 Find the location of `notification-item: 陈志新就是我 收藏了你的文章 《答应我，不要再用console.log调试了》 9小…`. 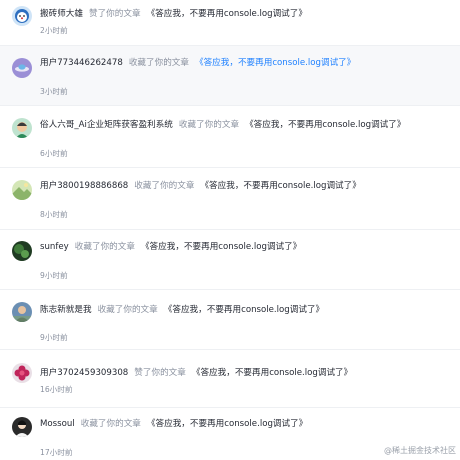

notification-item: 陈志新就是我 收藏了你的文章 《答应我，不要再用console.log调试了》 9小… is located at coordinates (230, 320).